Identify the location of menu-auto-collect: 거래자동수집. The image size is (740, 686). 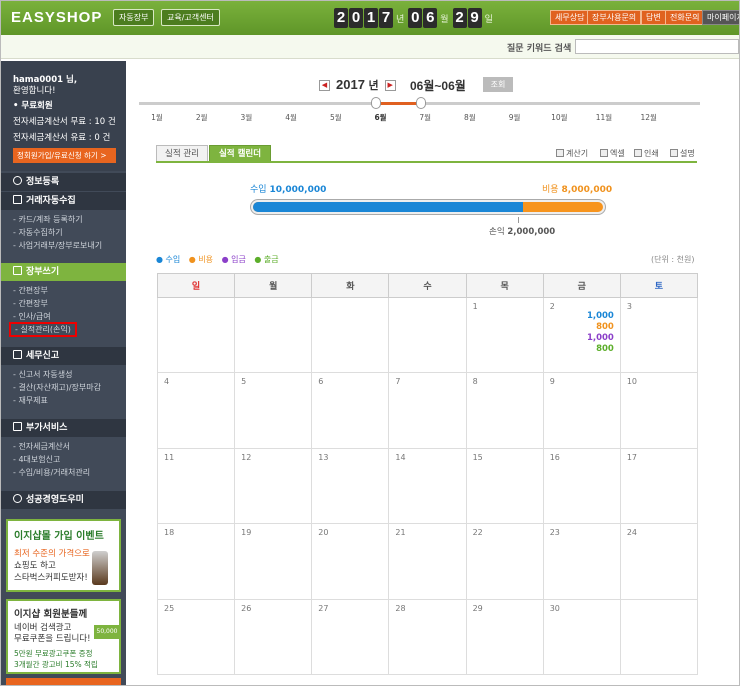
(63, 201).